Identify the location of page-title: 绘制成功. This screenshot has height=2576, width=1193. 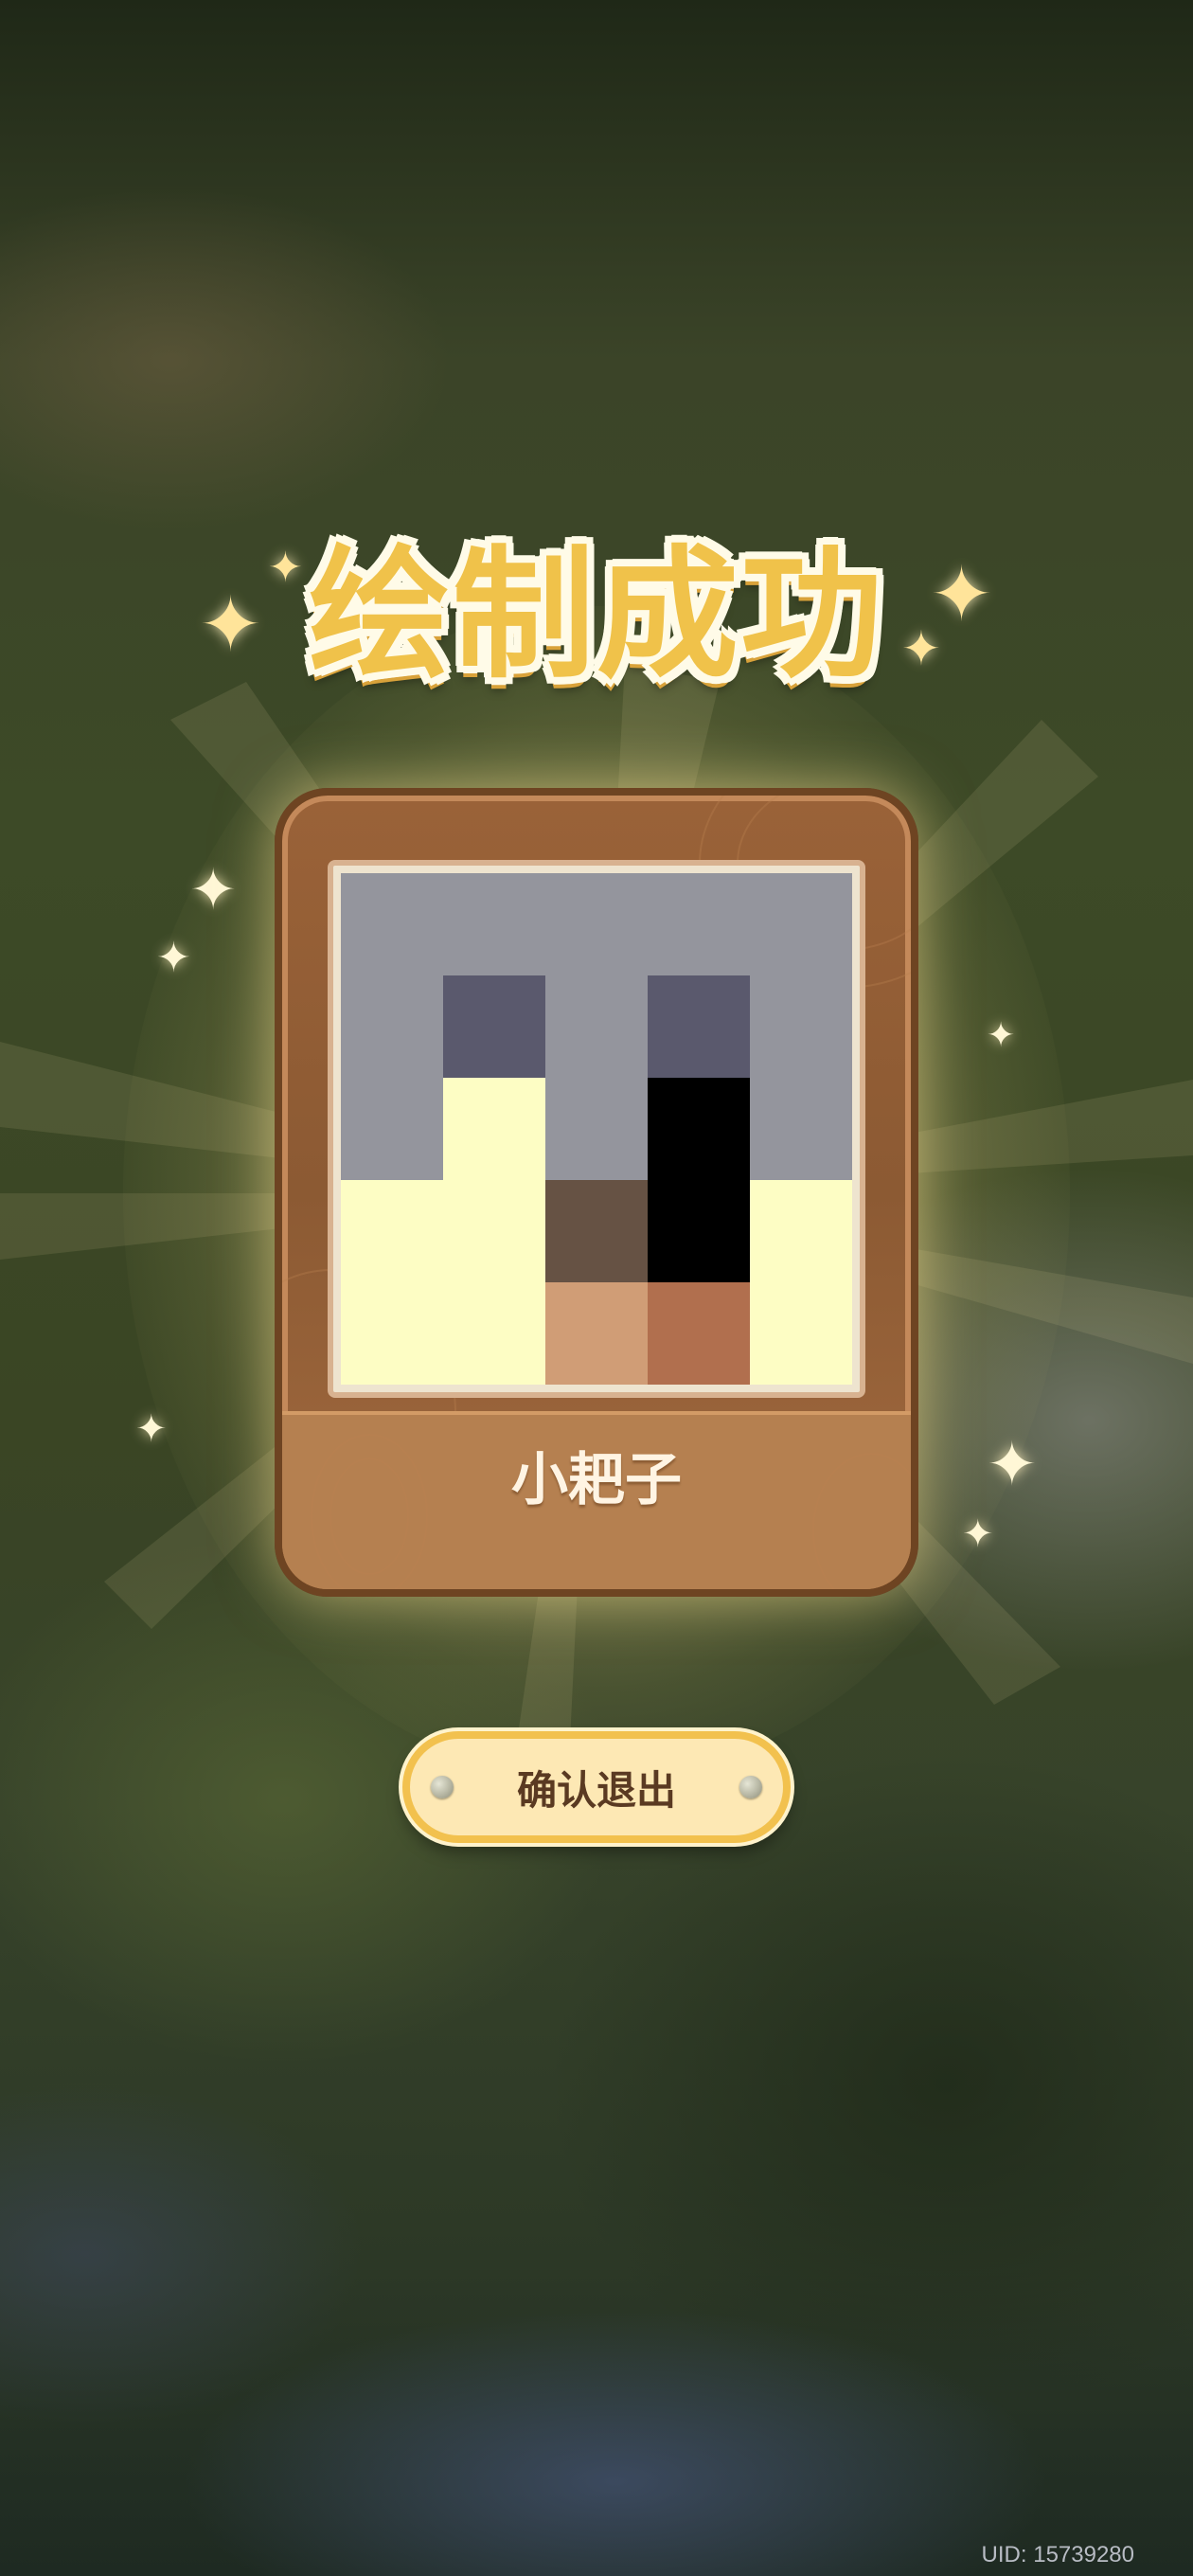
(596, 615).